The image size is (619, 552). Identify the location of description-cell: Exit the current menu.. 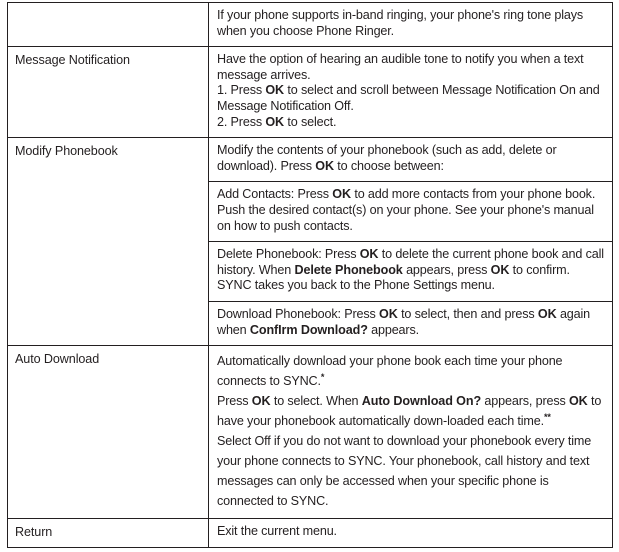
(410, 533).